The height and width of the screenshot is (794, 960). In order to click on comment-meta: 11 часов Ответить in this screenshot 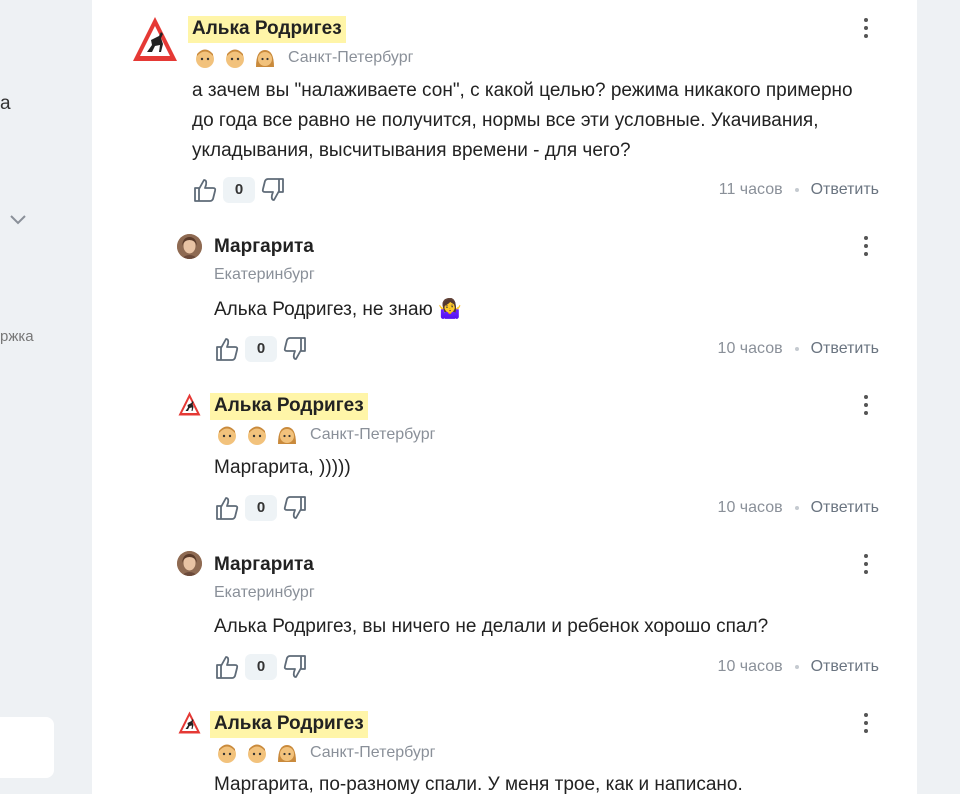, I will do `click(799, 190)`.